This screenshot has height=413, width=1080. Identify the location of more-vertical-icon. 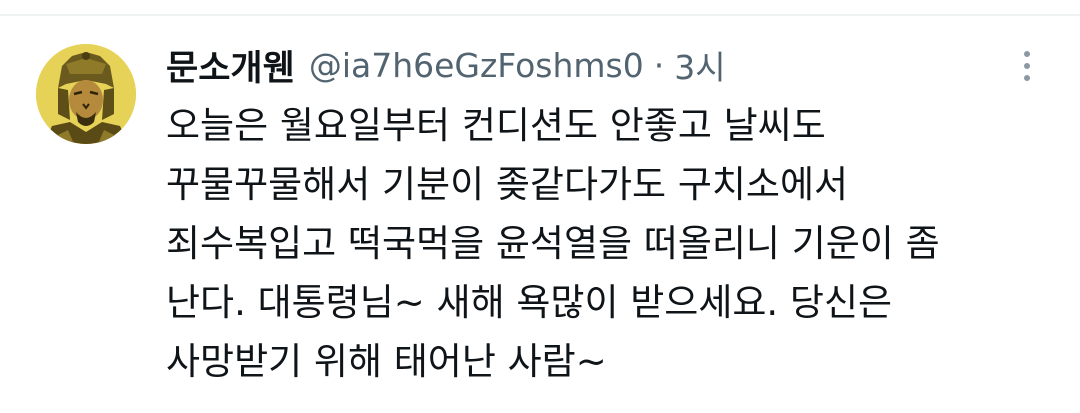
(1027, 54).